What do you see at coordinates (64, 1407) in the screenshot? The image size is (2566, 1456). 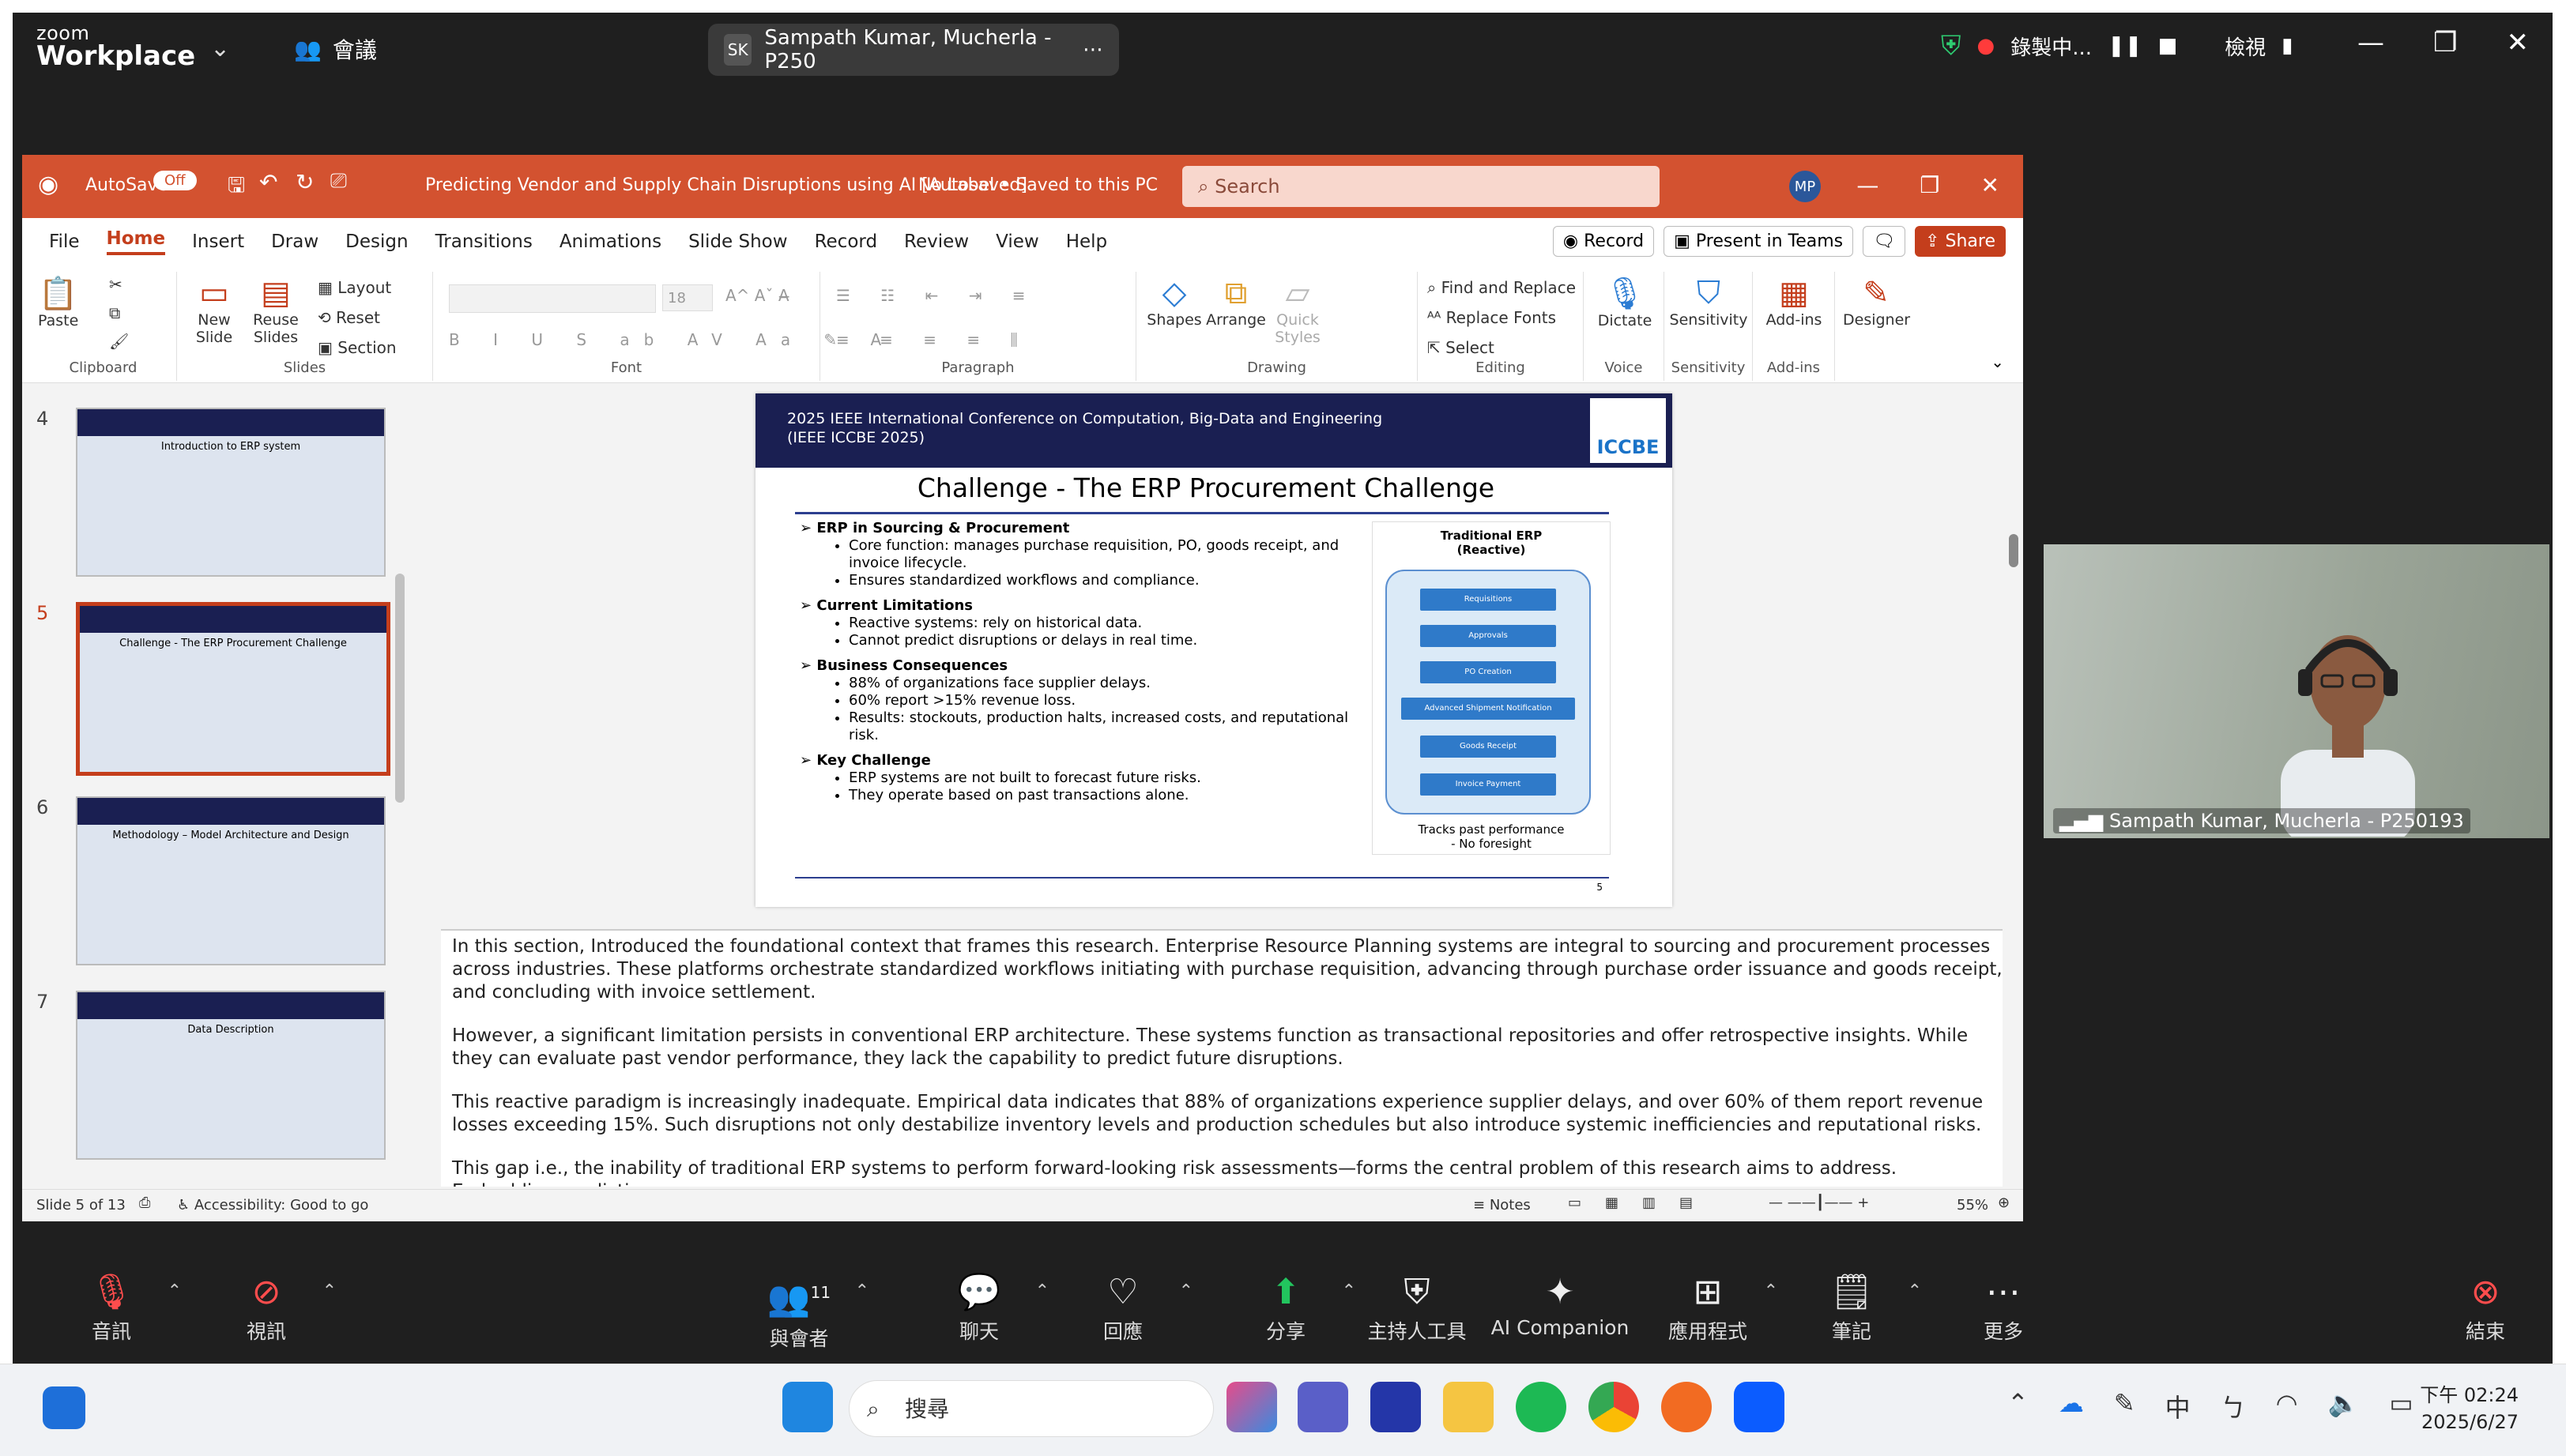 I see `widgets-icon` at bounding box center [64, 1407].